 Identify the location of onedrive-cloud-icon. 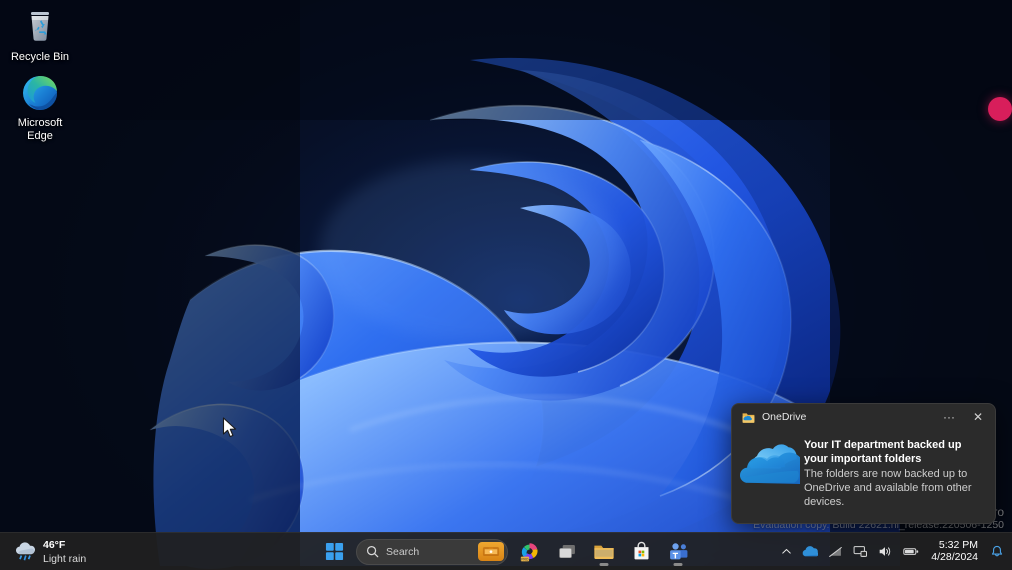
(773, 465).